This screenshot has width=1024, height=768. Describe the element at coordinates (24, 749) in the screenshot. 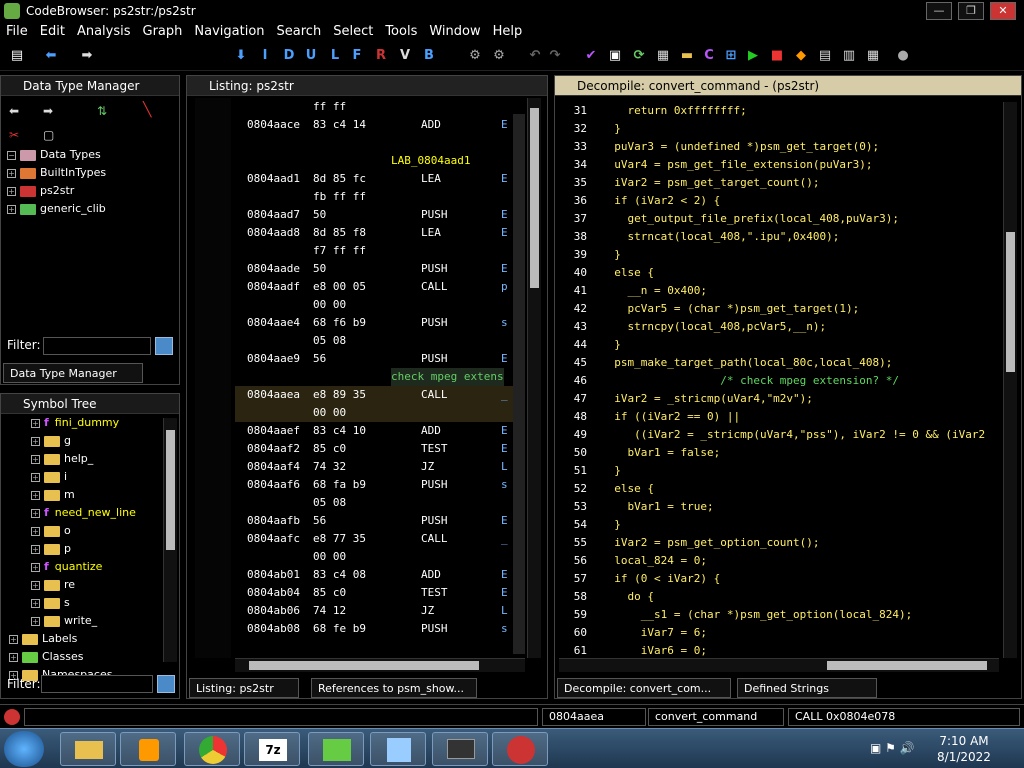

I see `start-button` at that location.